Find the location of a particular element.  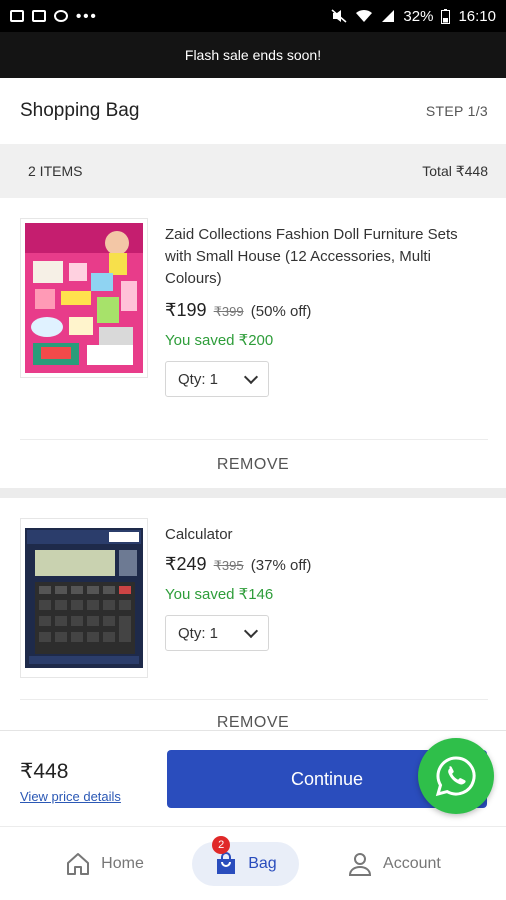

nav-bag-label: Bag is located at coordinates (262, 863).